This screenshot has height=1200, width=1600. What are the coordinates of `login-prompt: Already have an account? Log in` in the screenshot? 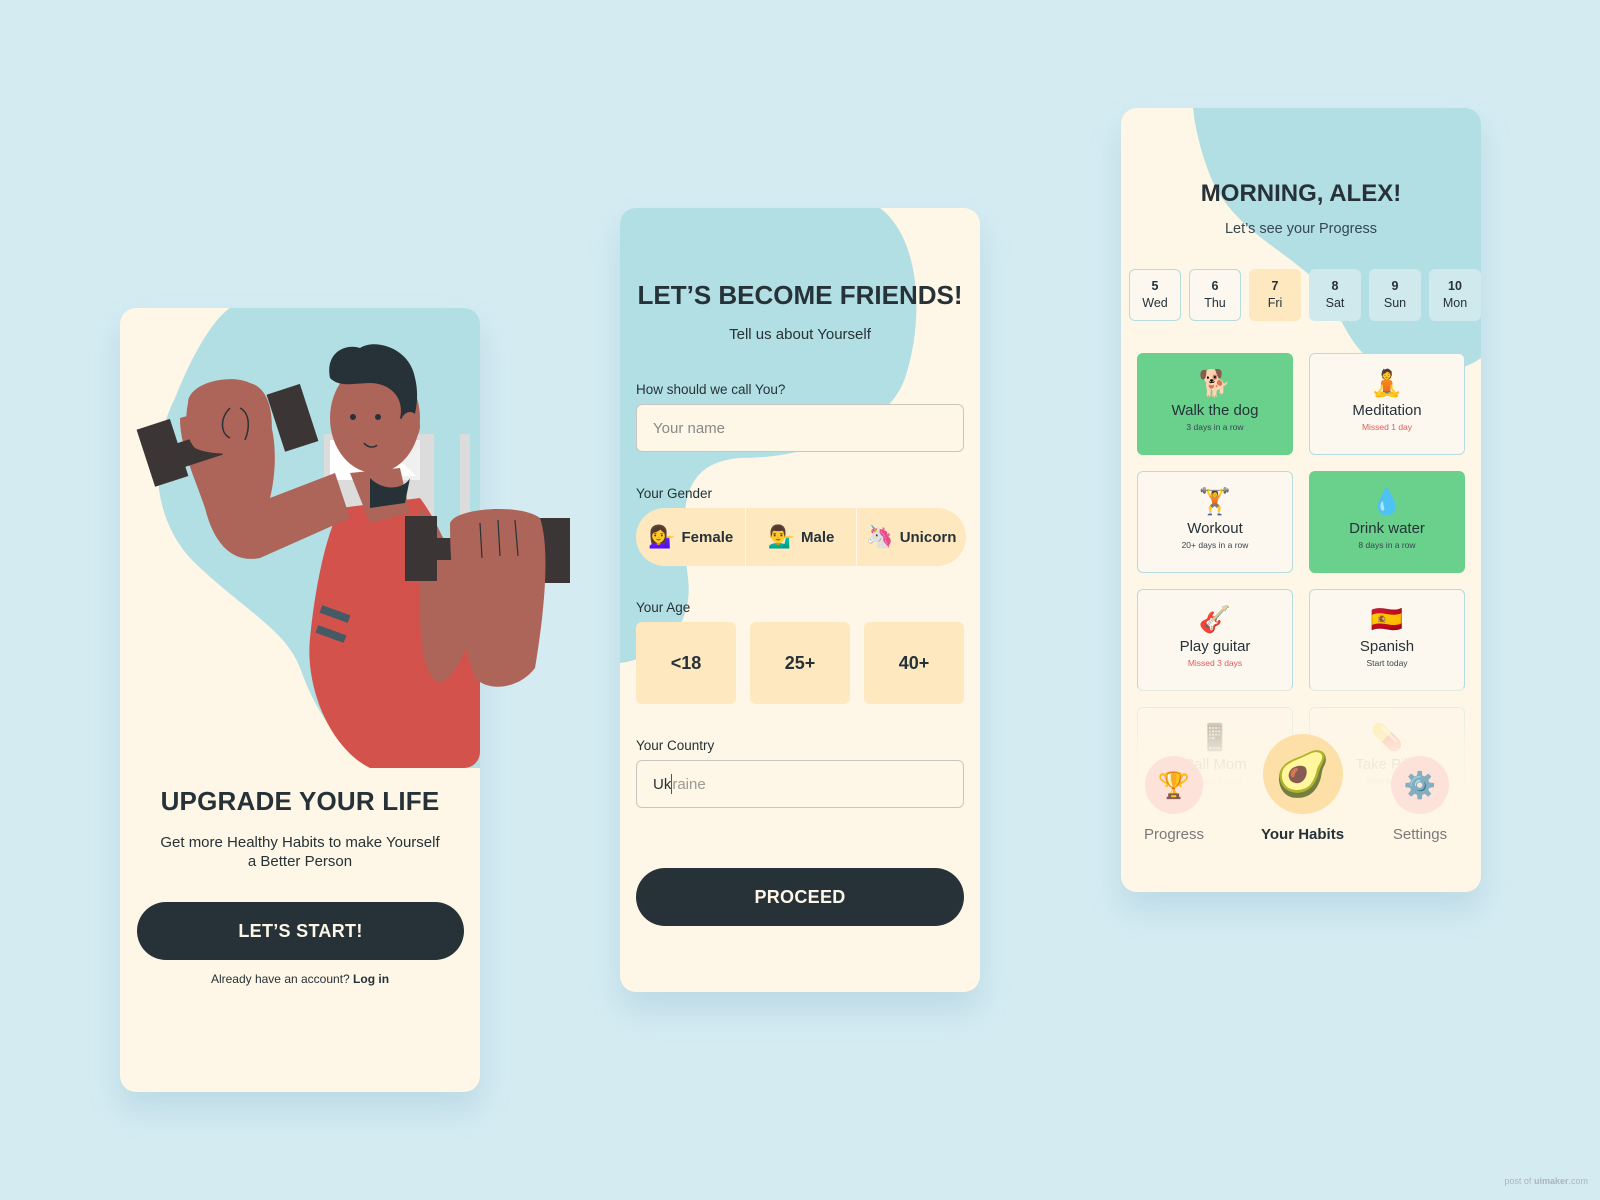 It's located at (300, 979).